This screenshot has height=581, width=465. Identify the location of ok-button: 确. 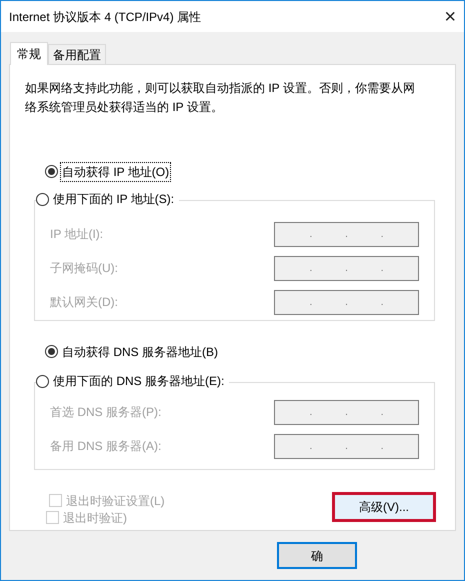
(317, 555).